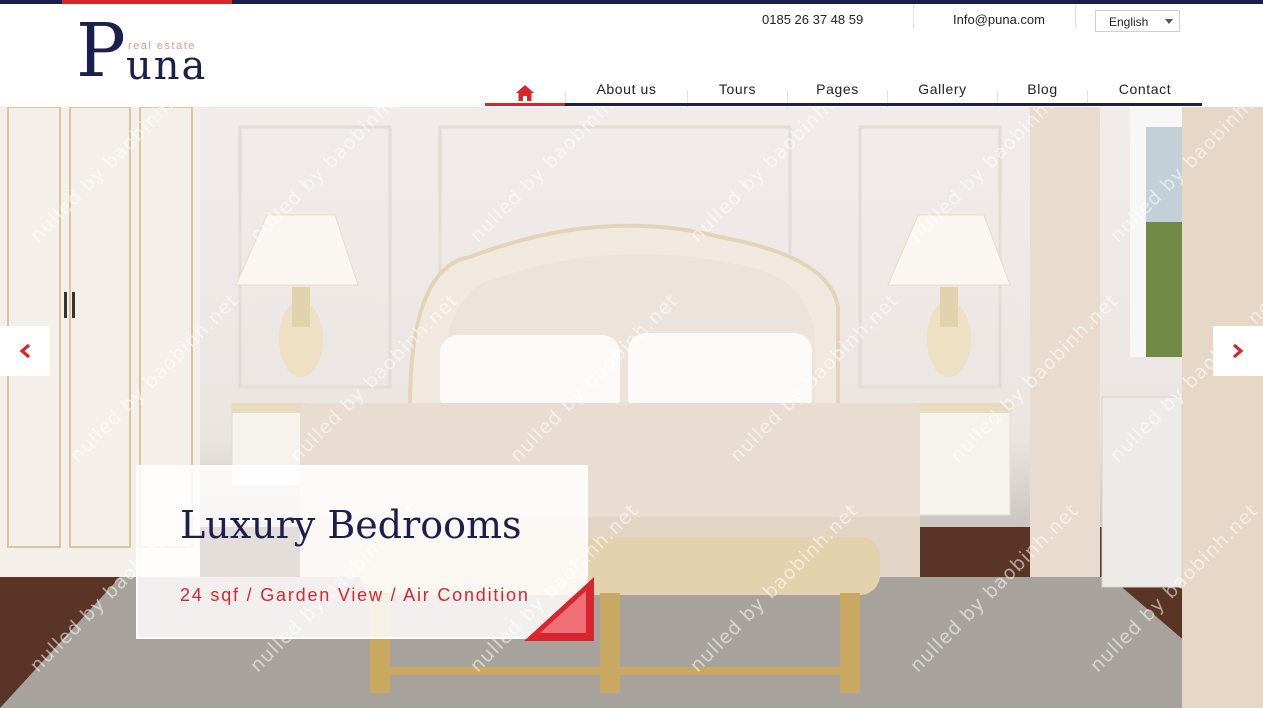 The width and height of the screenshot is (1263, 708). Describe the element at coordinates (1129, 22) in the screenshot. I see `language-selected: English` at that location.